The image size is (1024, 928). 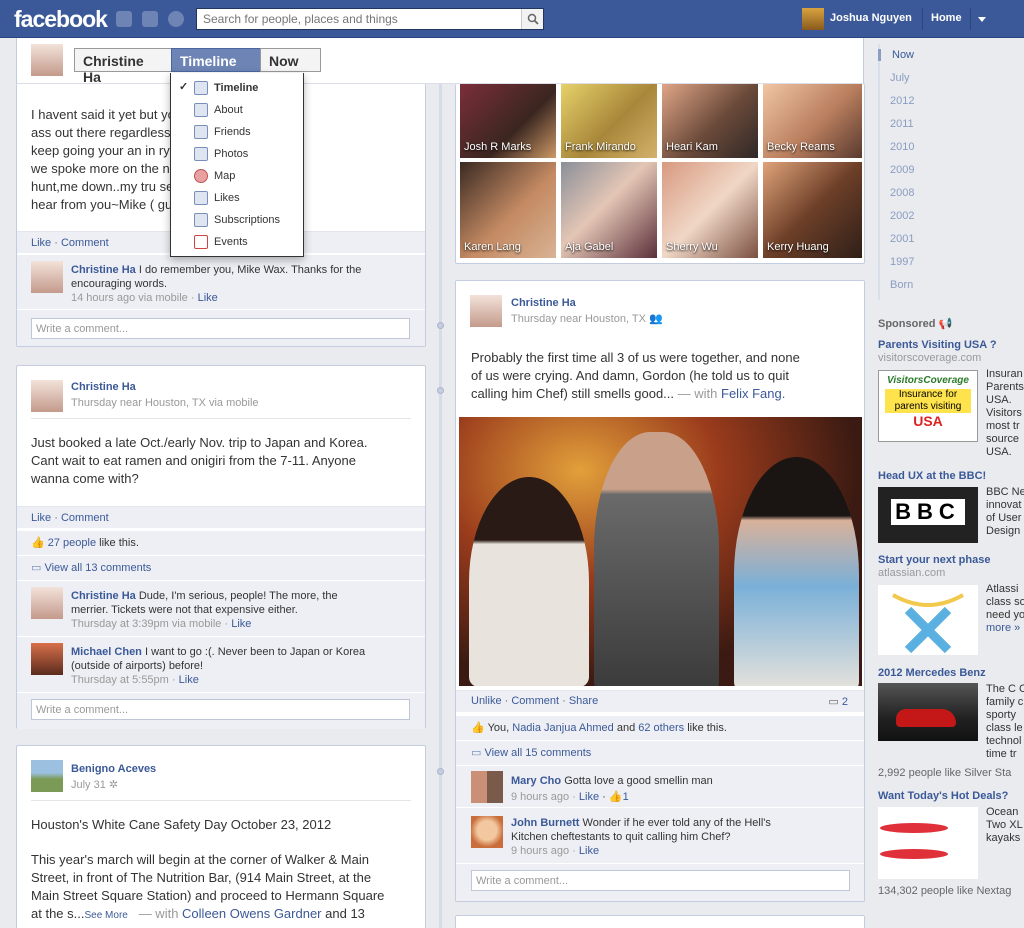 I want to click on ad-title-link: 2012 Mercedes Benz, so click(x=932, y=673).